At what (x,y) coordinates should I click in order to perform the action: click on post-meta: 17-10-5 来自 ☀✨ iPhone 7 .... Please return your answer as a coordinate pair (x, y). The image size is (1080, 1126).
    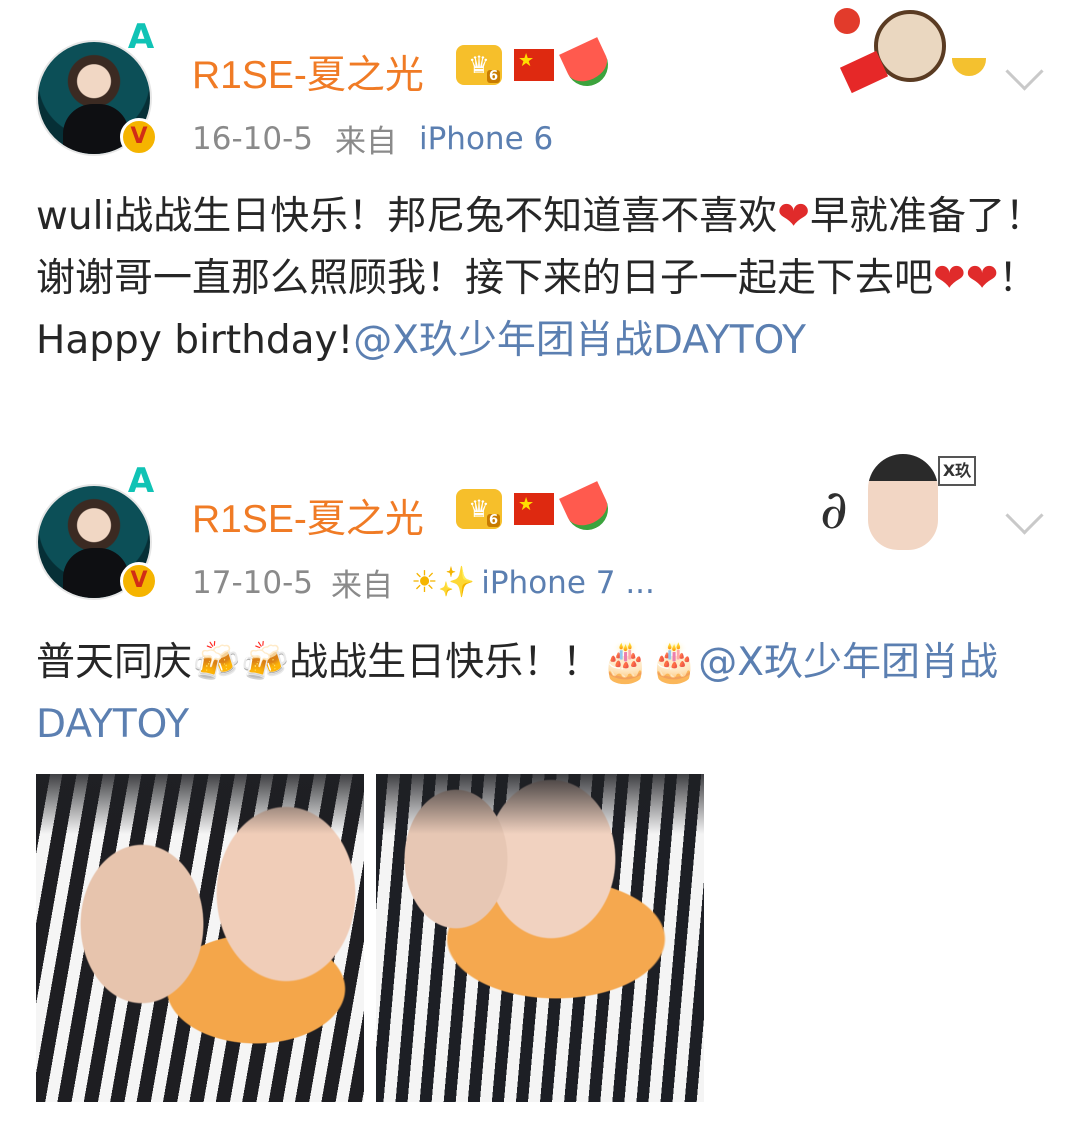
    Looking at the image, I should click on (423, 582).